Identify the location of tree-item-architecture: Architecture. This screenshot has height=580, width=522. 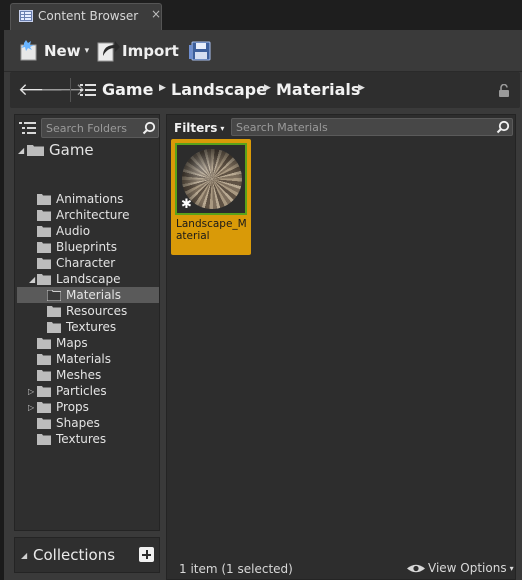
(88, 215).